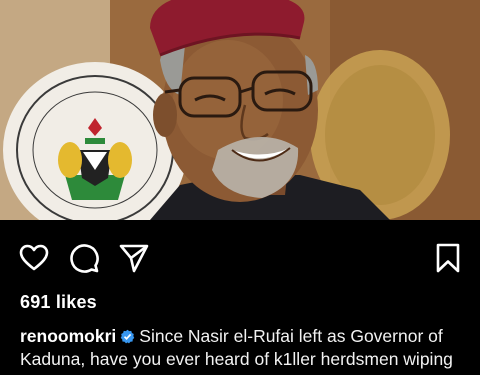 Image resolution: width=480 pixels, height=375 pixels. What do you see at coordinates (58, 302) in the screenshot?
I see `likes-count: 691 likes` at bounding box center [58, 302].